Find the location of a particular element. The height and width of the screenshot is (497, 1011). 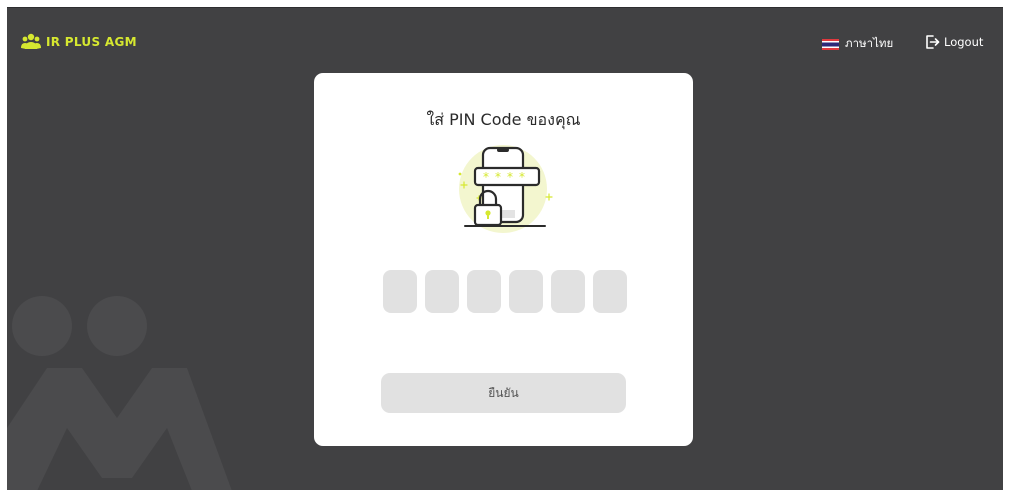

logout-icon is located at coordinates (933, 42).